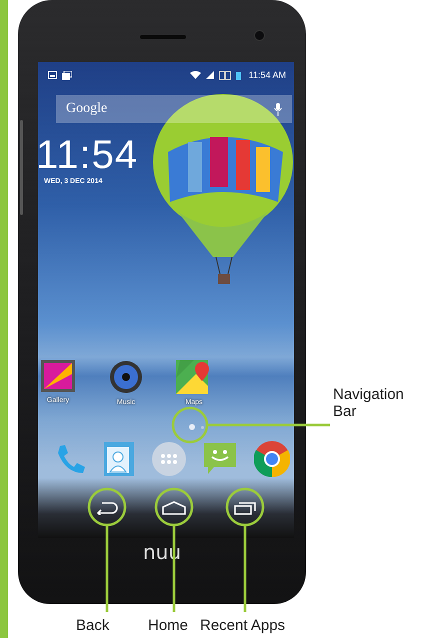 The image size is (434, 638). I want to click on callout-label: Back, so click(93, 625).